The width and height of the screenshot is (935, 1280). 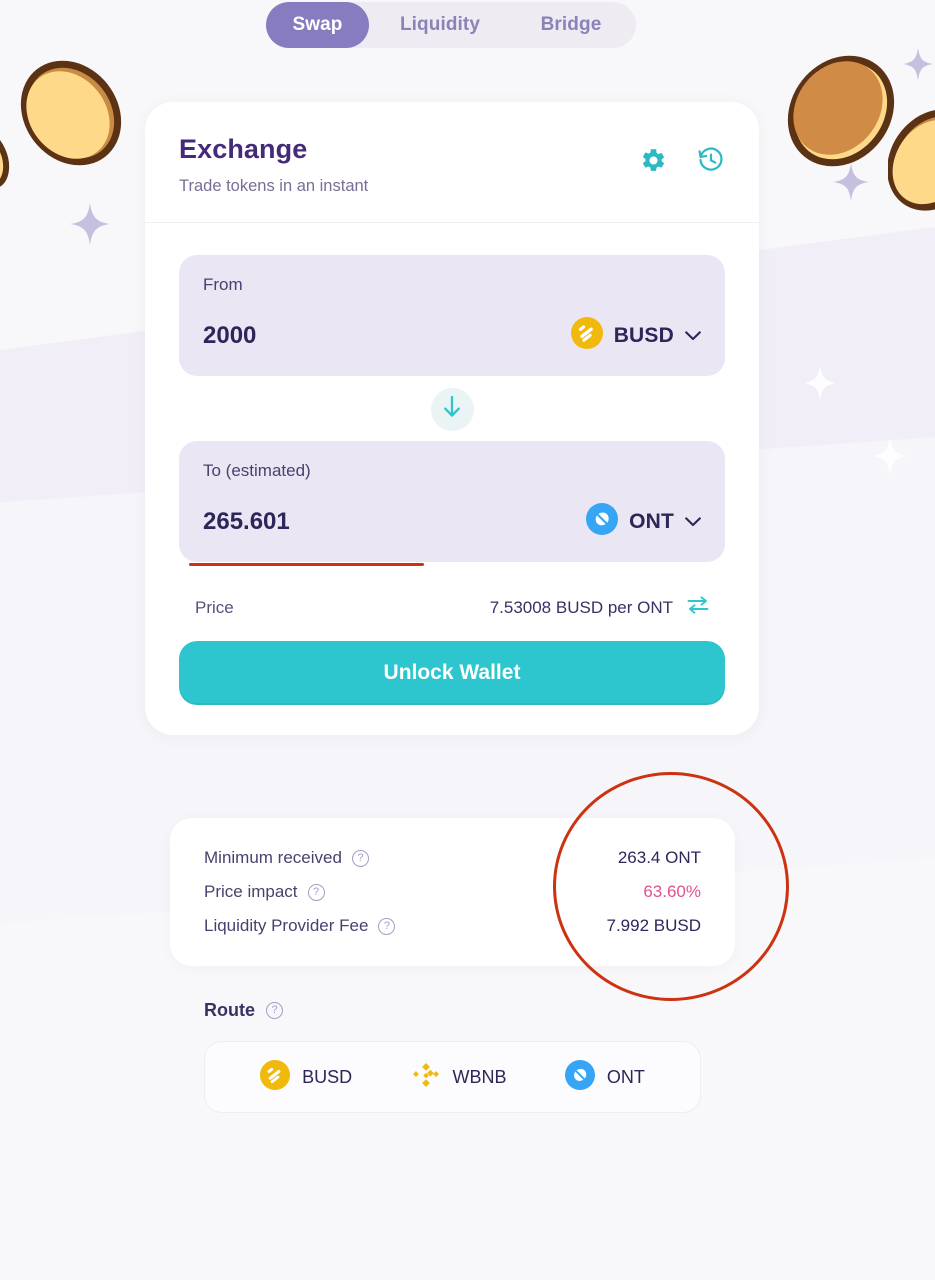 What do you see at coordinates (682, 154) in the screenshot?
I see `header-icon-group` at bounding box center [682, 154].